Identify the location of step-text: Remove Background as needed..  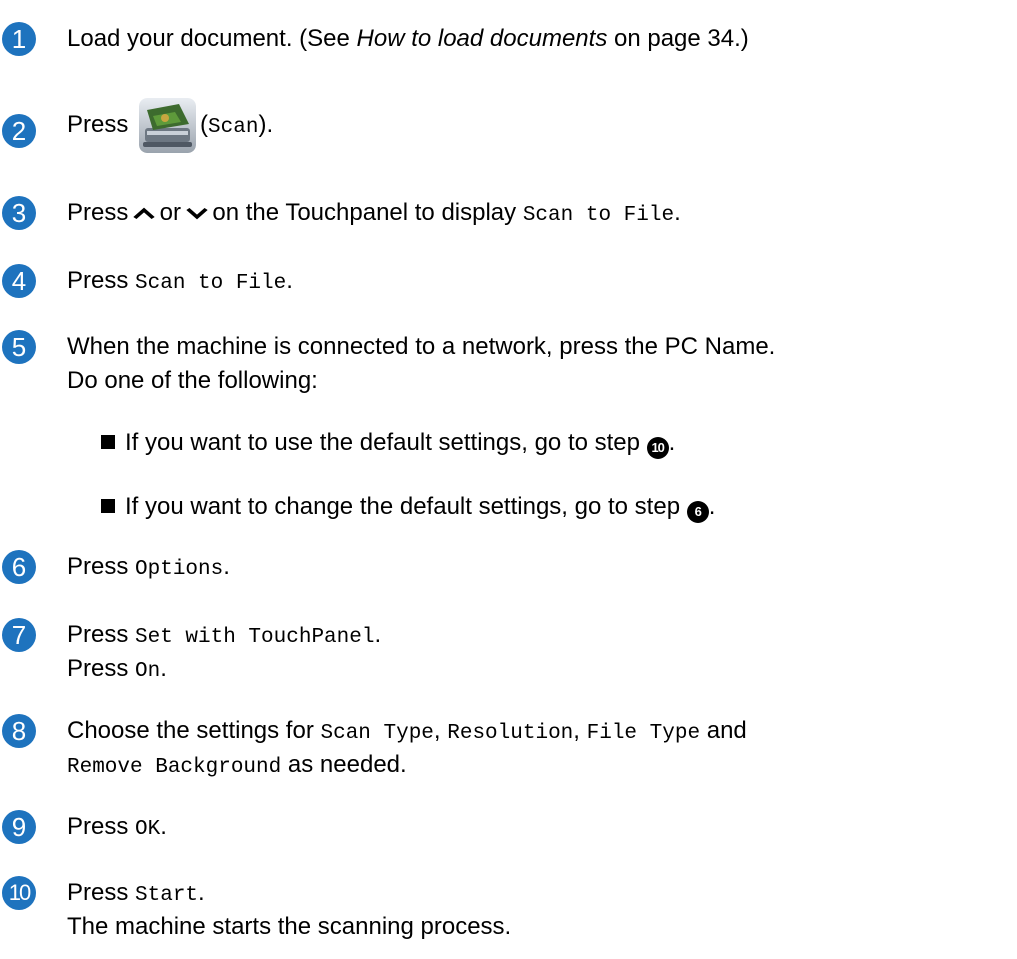
(237, 766).